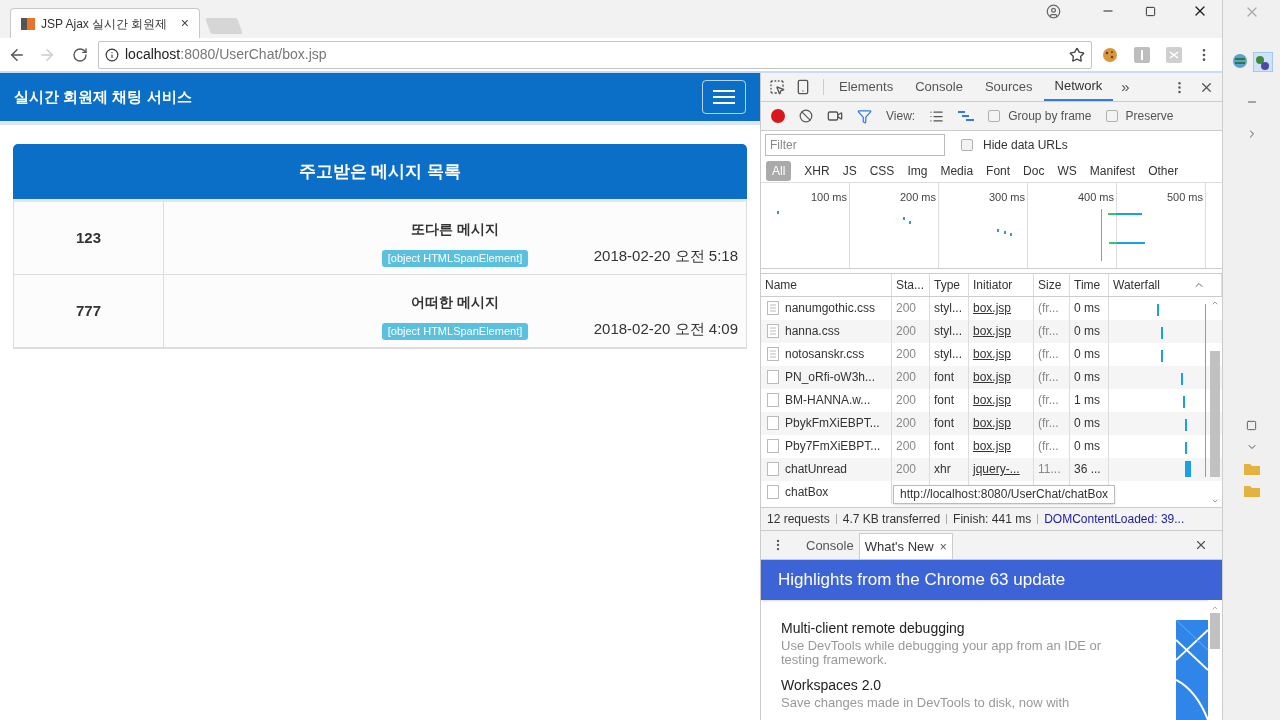 Image resolution: width=1280 pixels, height=720 pixels. Describe the element at coordinates (866, 87) in the screenshot. I see `devtools-tab: Elements` at that location.